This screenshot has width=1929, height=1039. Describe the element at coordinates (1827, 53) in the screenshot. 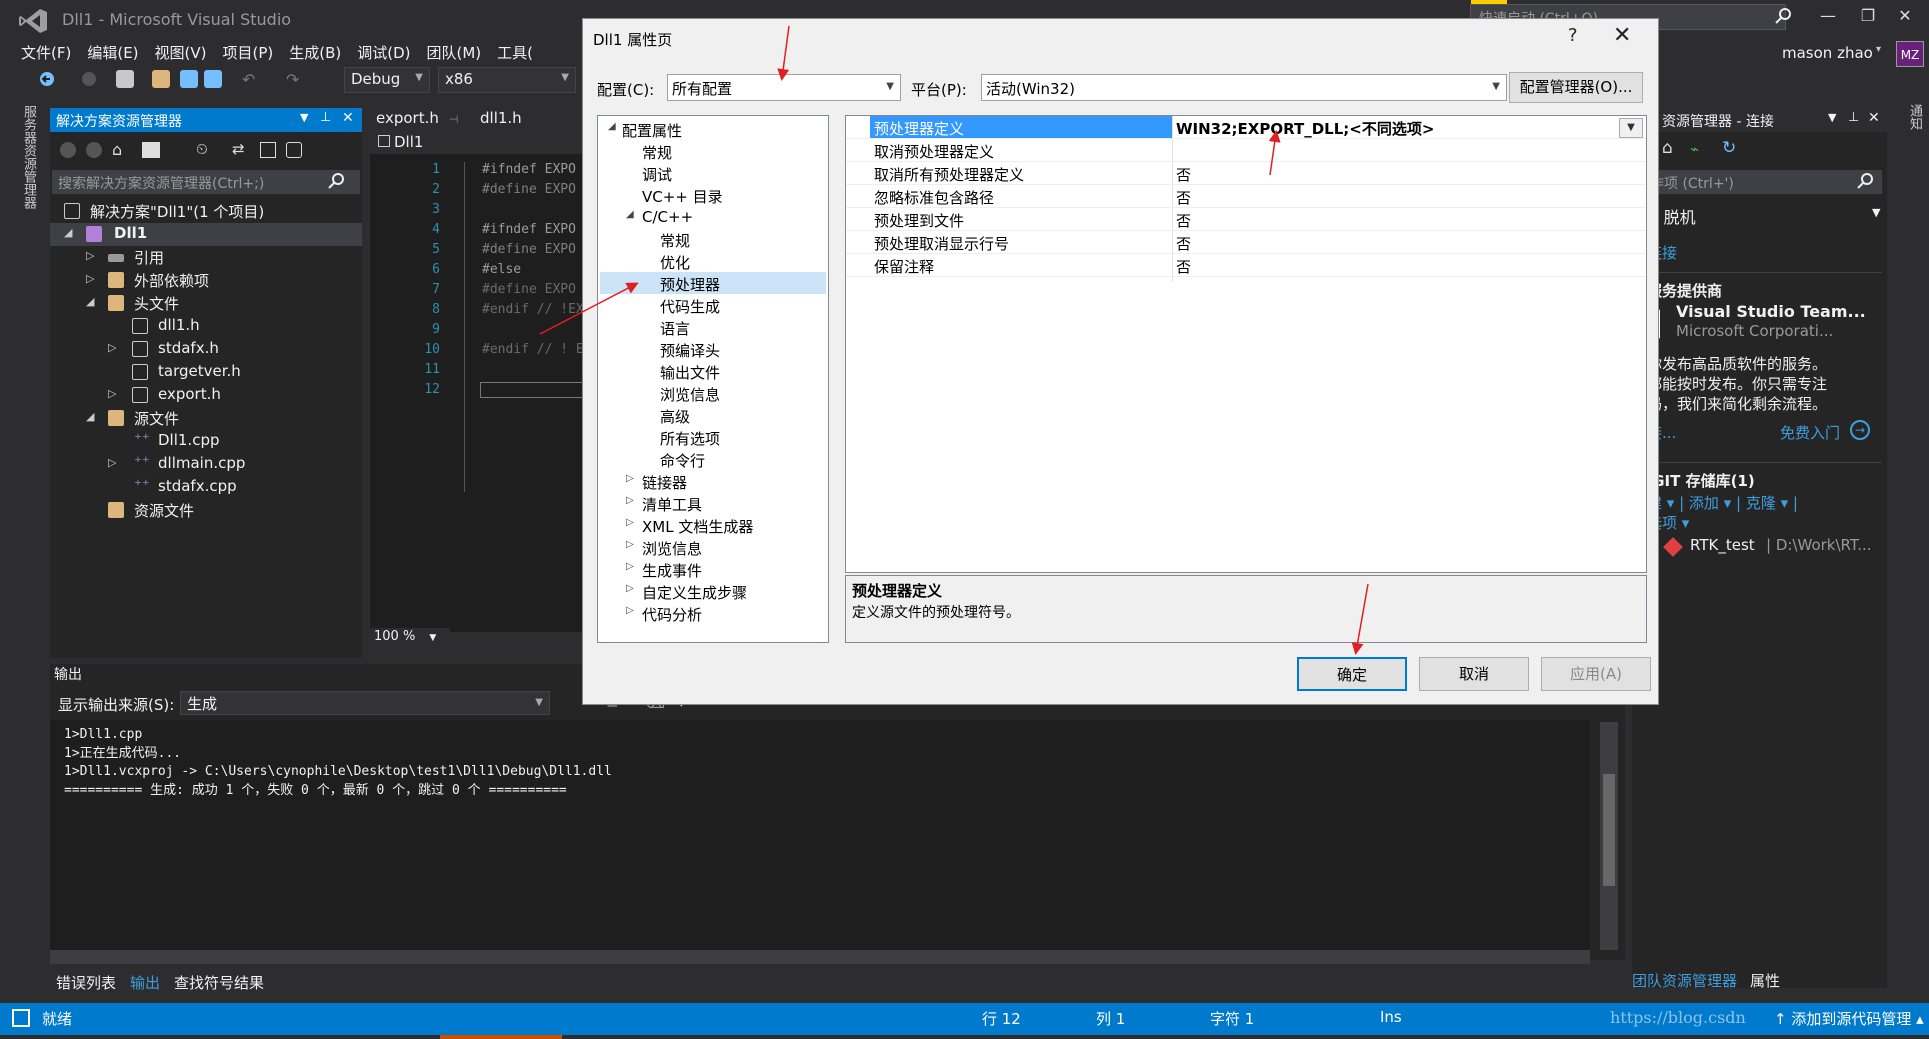

I see `user-name: mason zhao` at that location.